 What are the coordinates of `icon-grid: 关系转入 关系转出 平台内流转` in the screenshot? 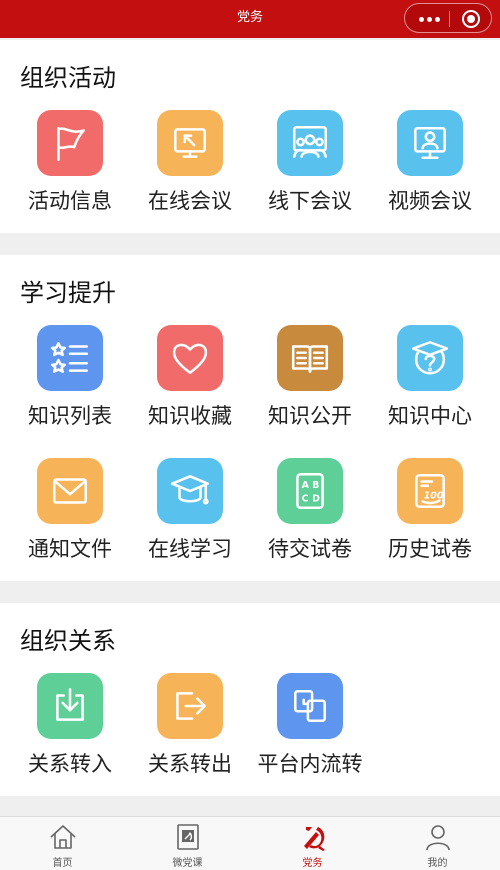 It's located at (250, 739).